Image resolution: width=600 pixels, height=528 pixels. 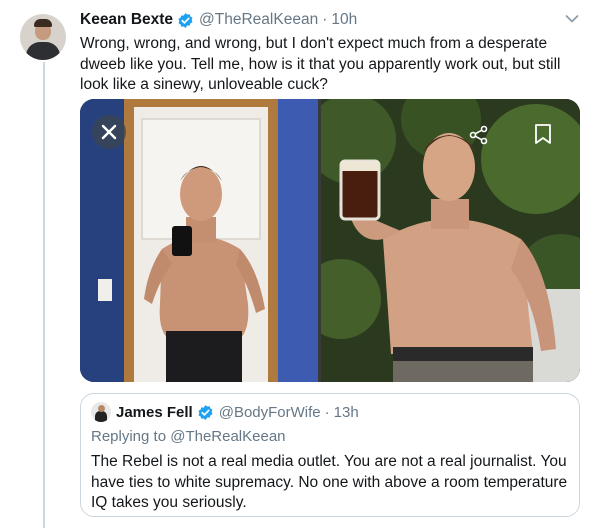 I want to click on avatar, so click(x=43, y=37).